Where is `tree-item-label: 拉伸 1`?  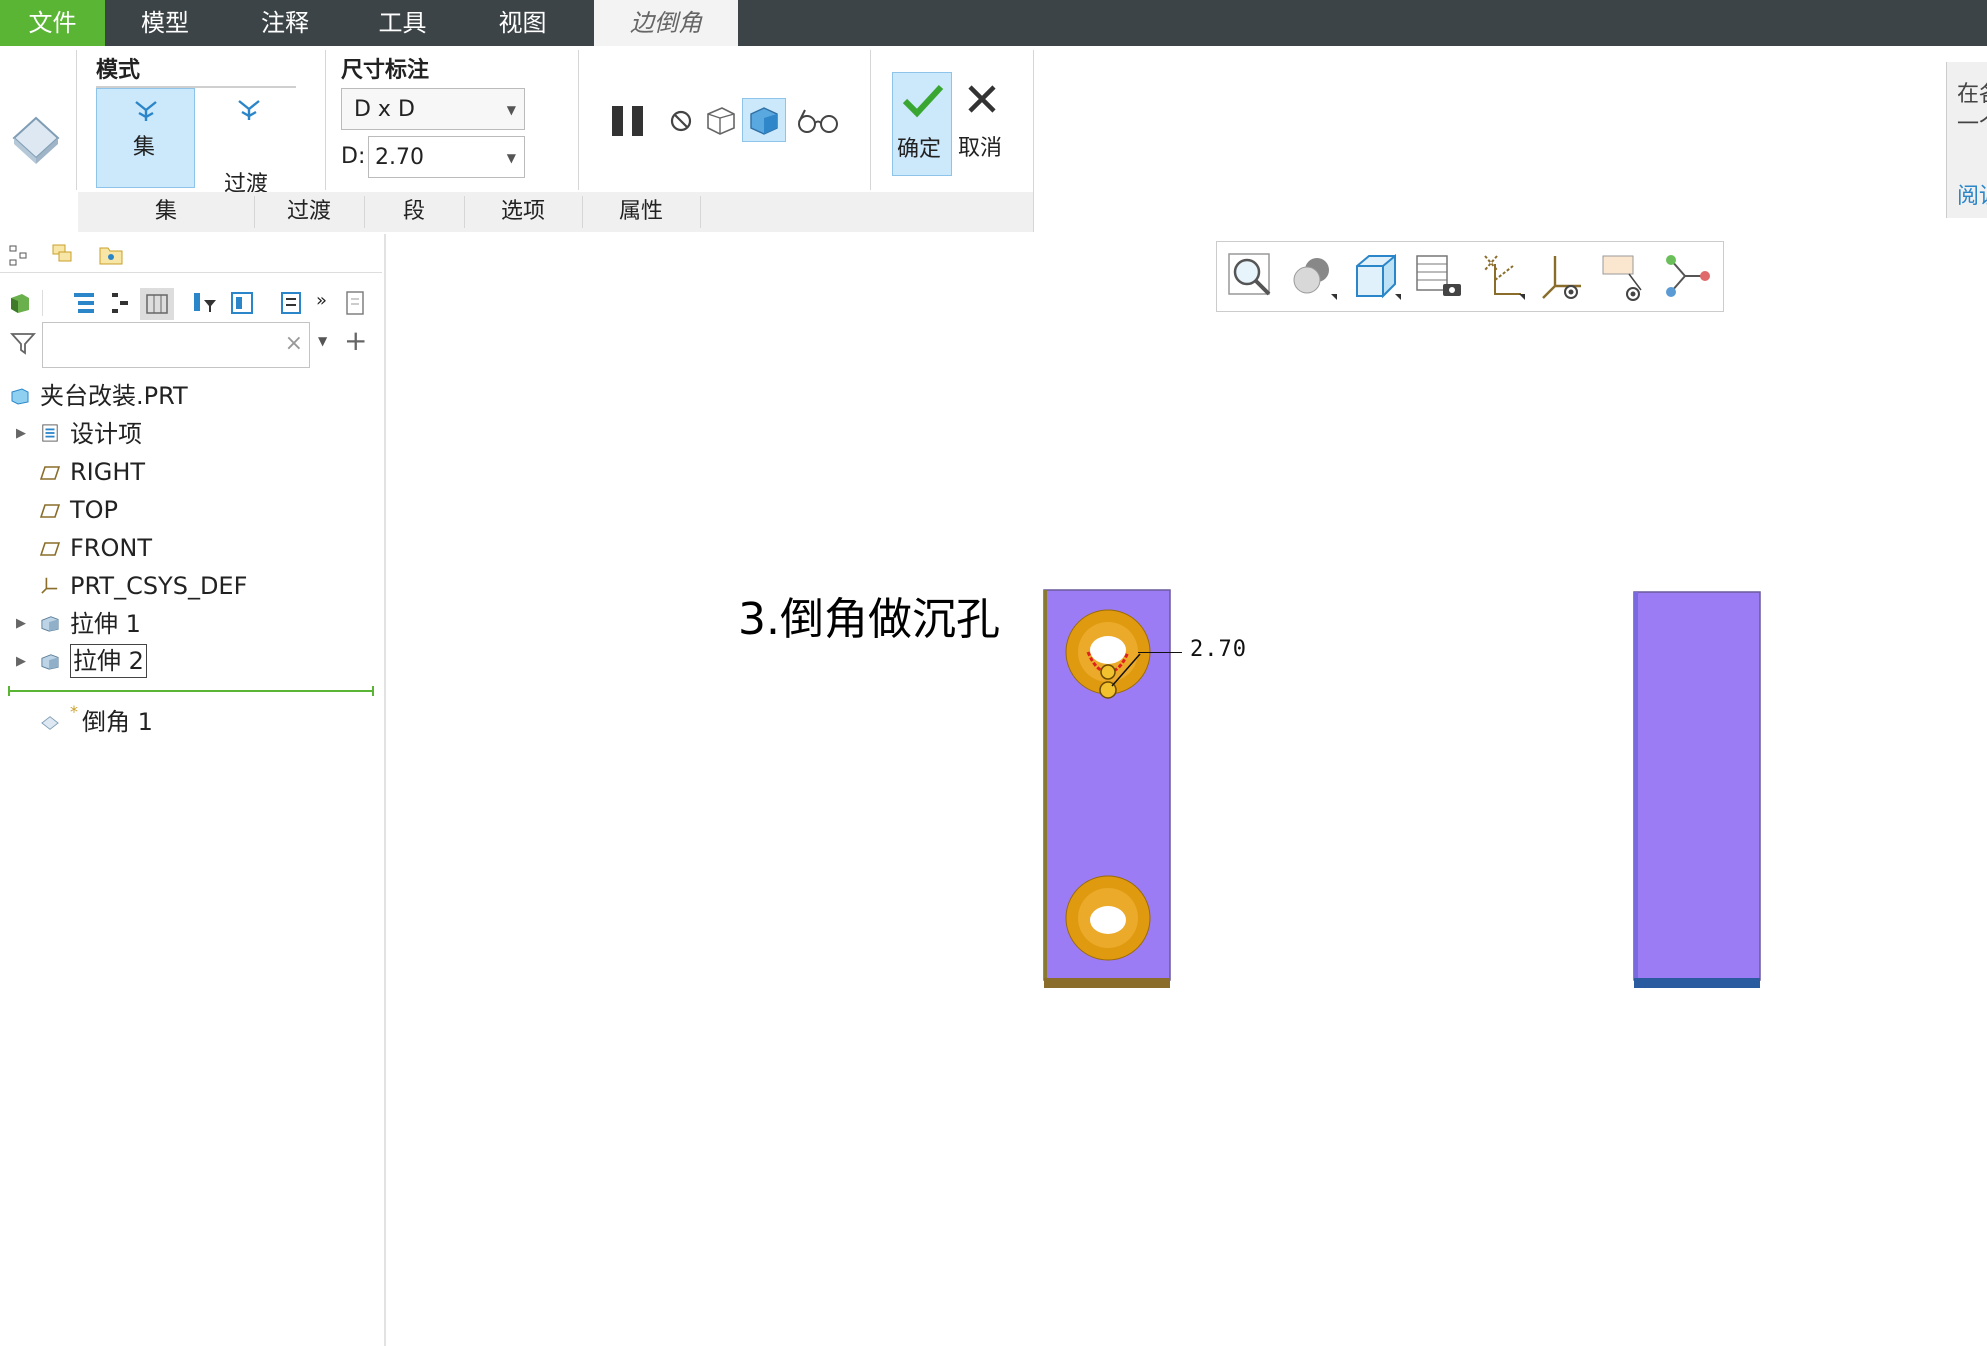
tree-item-label: 拉伸 1 is located at coordinates (105, 624).